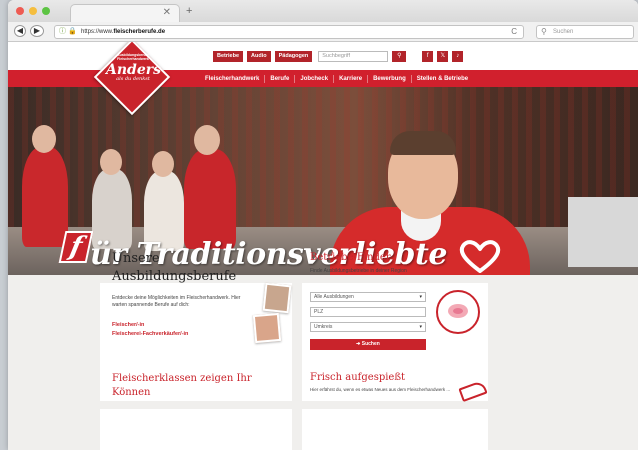 The width and height of the screenshot is (638, 450). Describe the element at coordinates (133, 70) in the screenshot. I see `logo-brand: Anders` at that location.